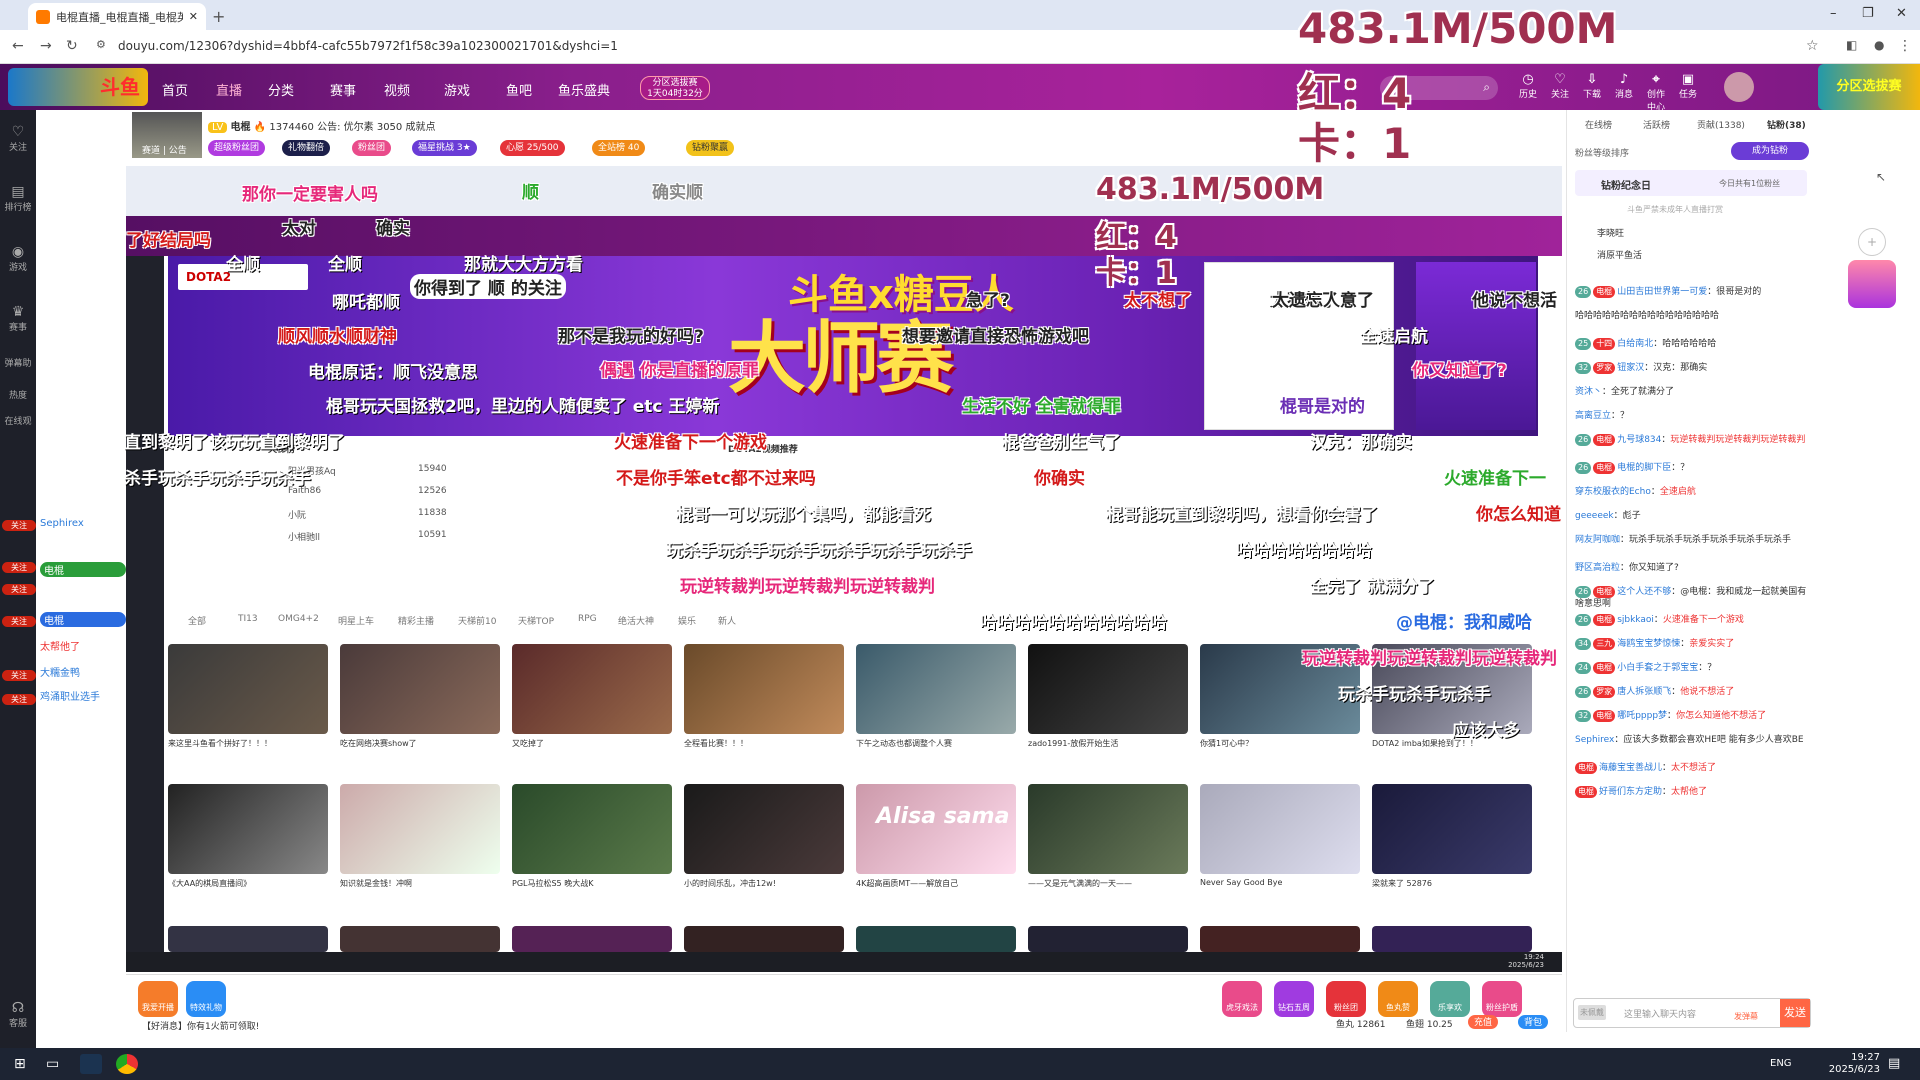  I want to click on chat-username: 野区高治粒, so click(1597, 568).